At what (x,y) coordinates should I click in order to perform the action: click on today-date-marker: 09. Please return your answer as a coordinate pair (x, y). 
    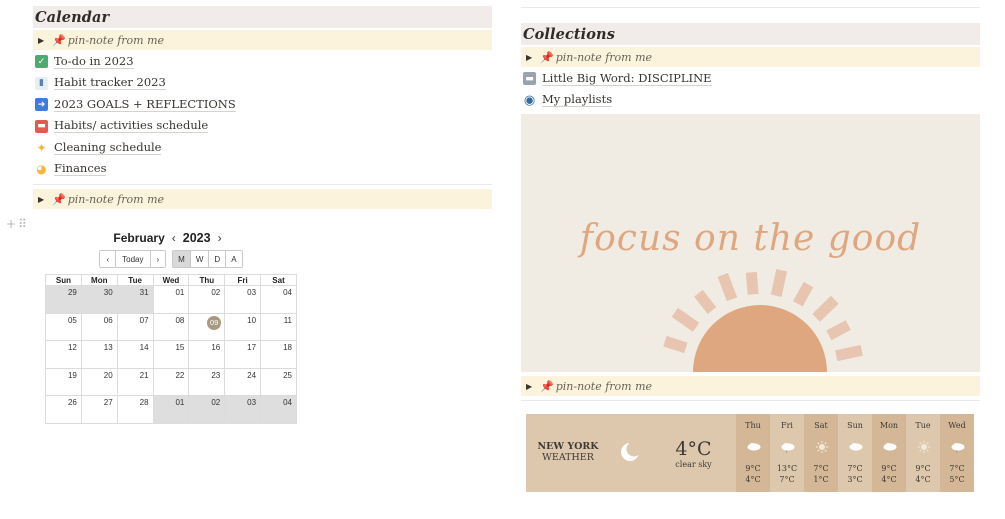
    Looking at the image, I should click on (214, 322).